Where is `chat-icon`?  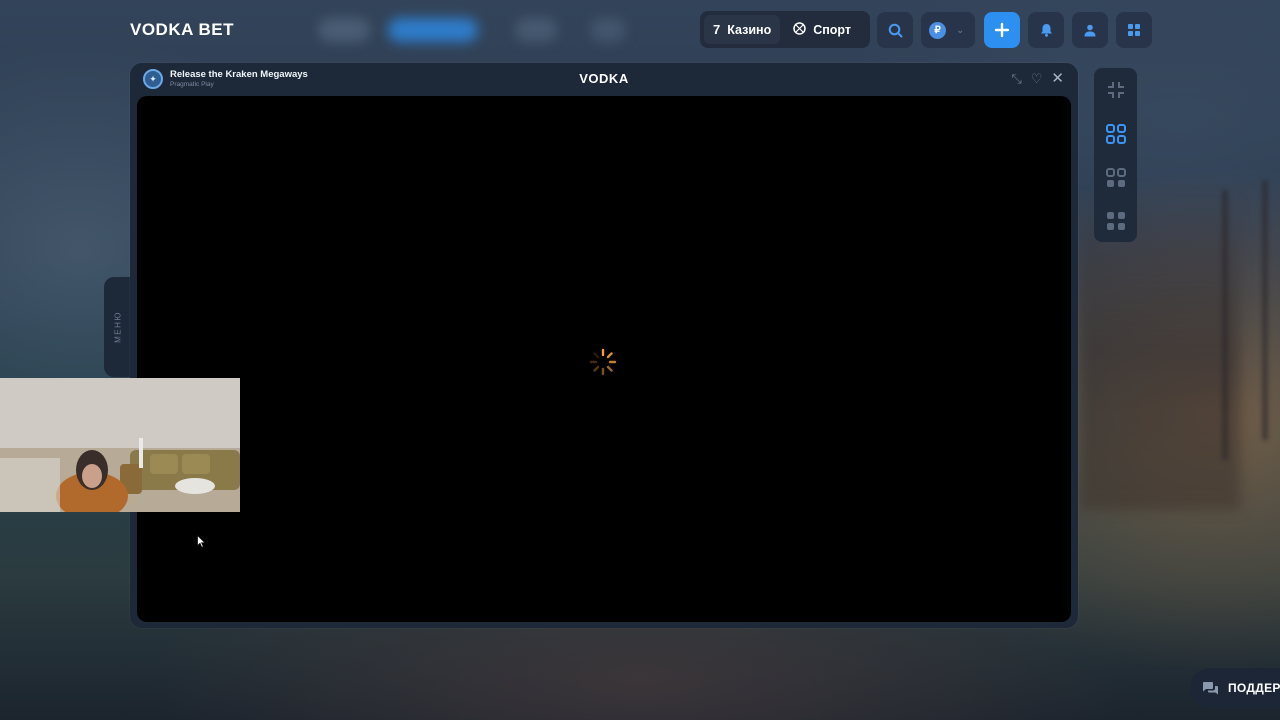 chat-icon is located at coordinates (1210, 687).